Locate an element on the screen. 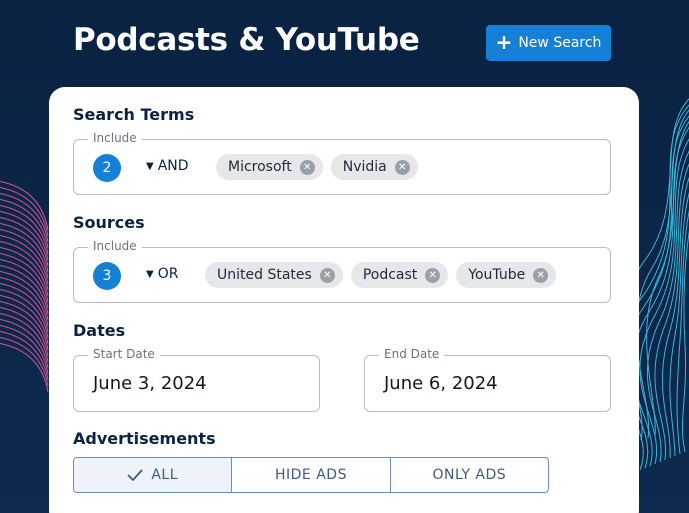  search-terms-field: Include 2 ▼ AND Microsoft ✕ Nvidia ✕ is located at coordinates (342, 163).